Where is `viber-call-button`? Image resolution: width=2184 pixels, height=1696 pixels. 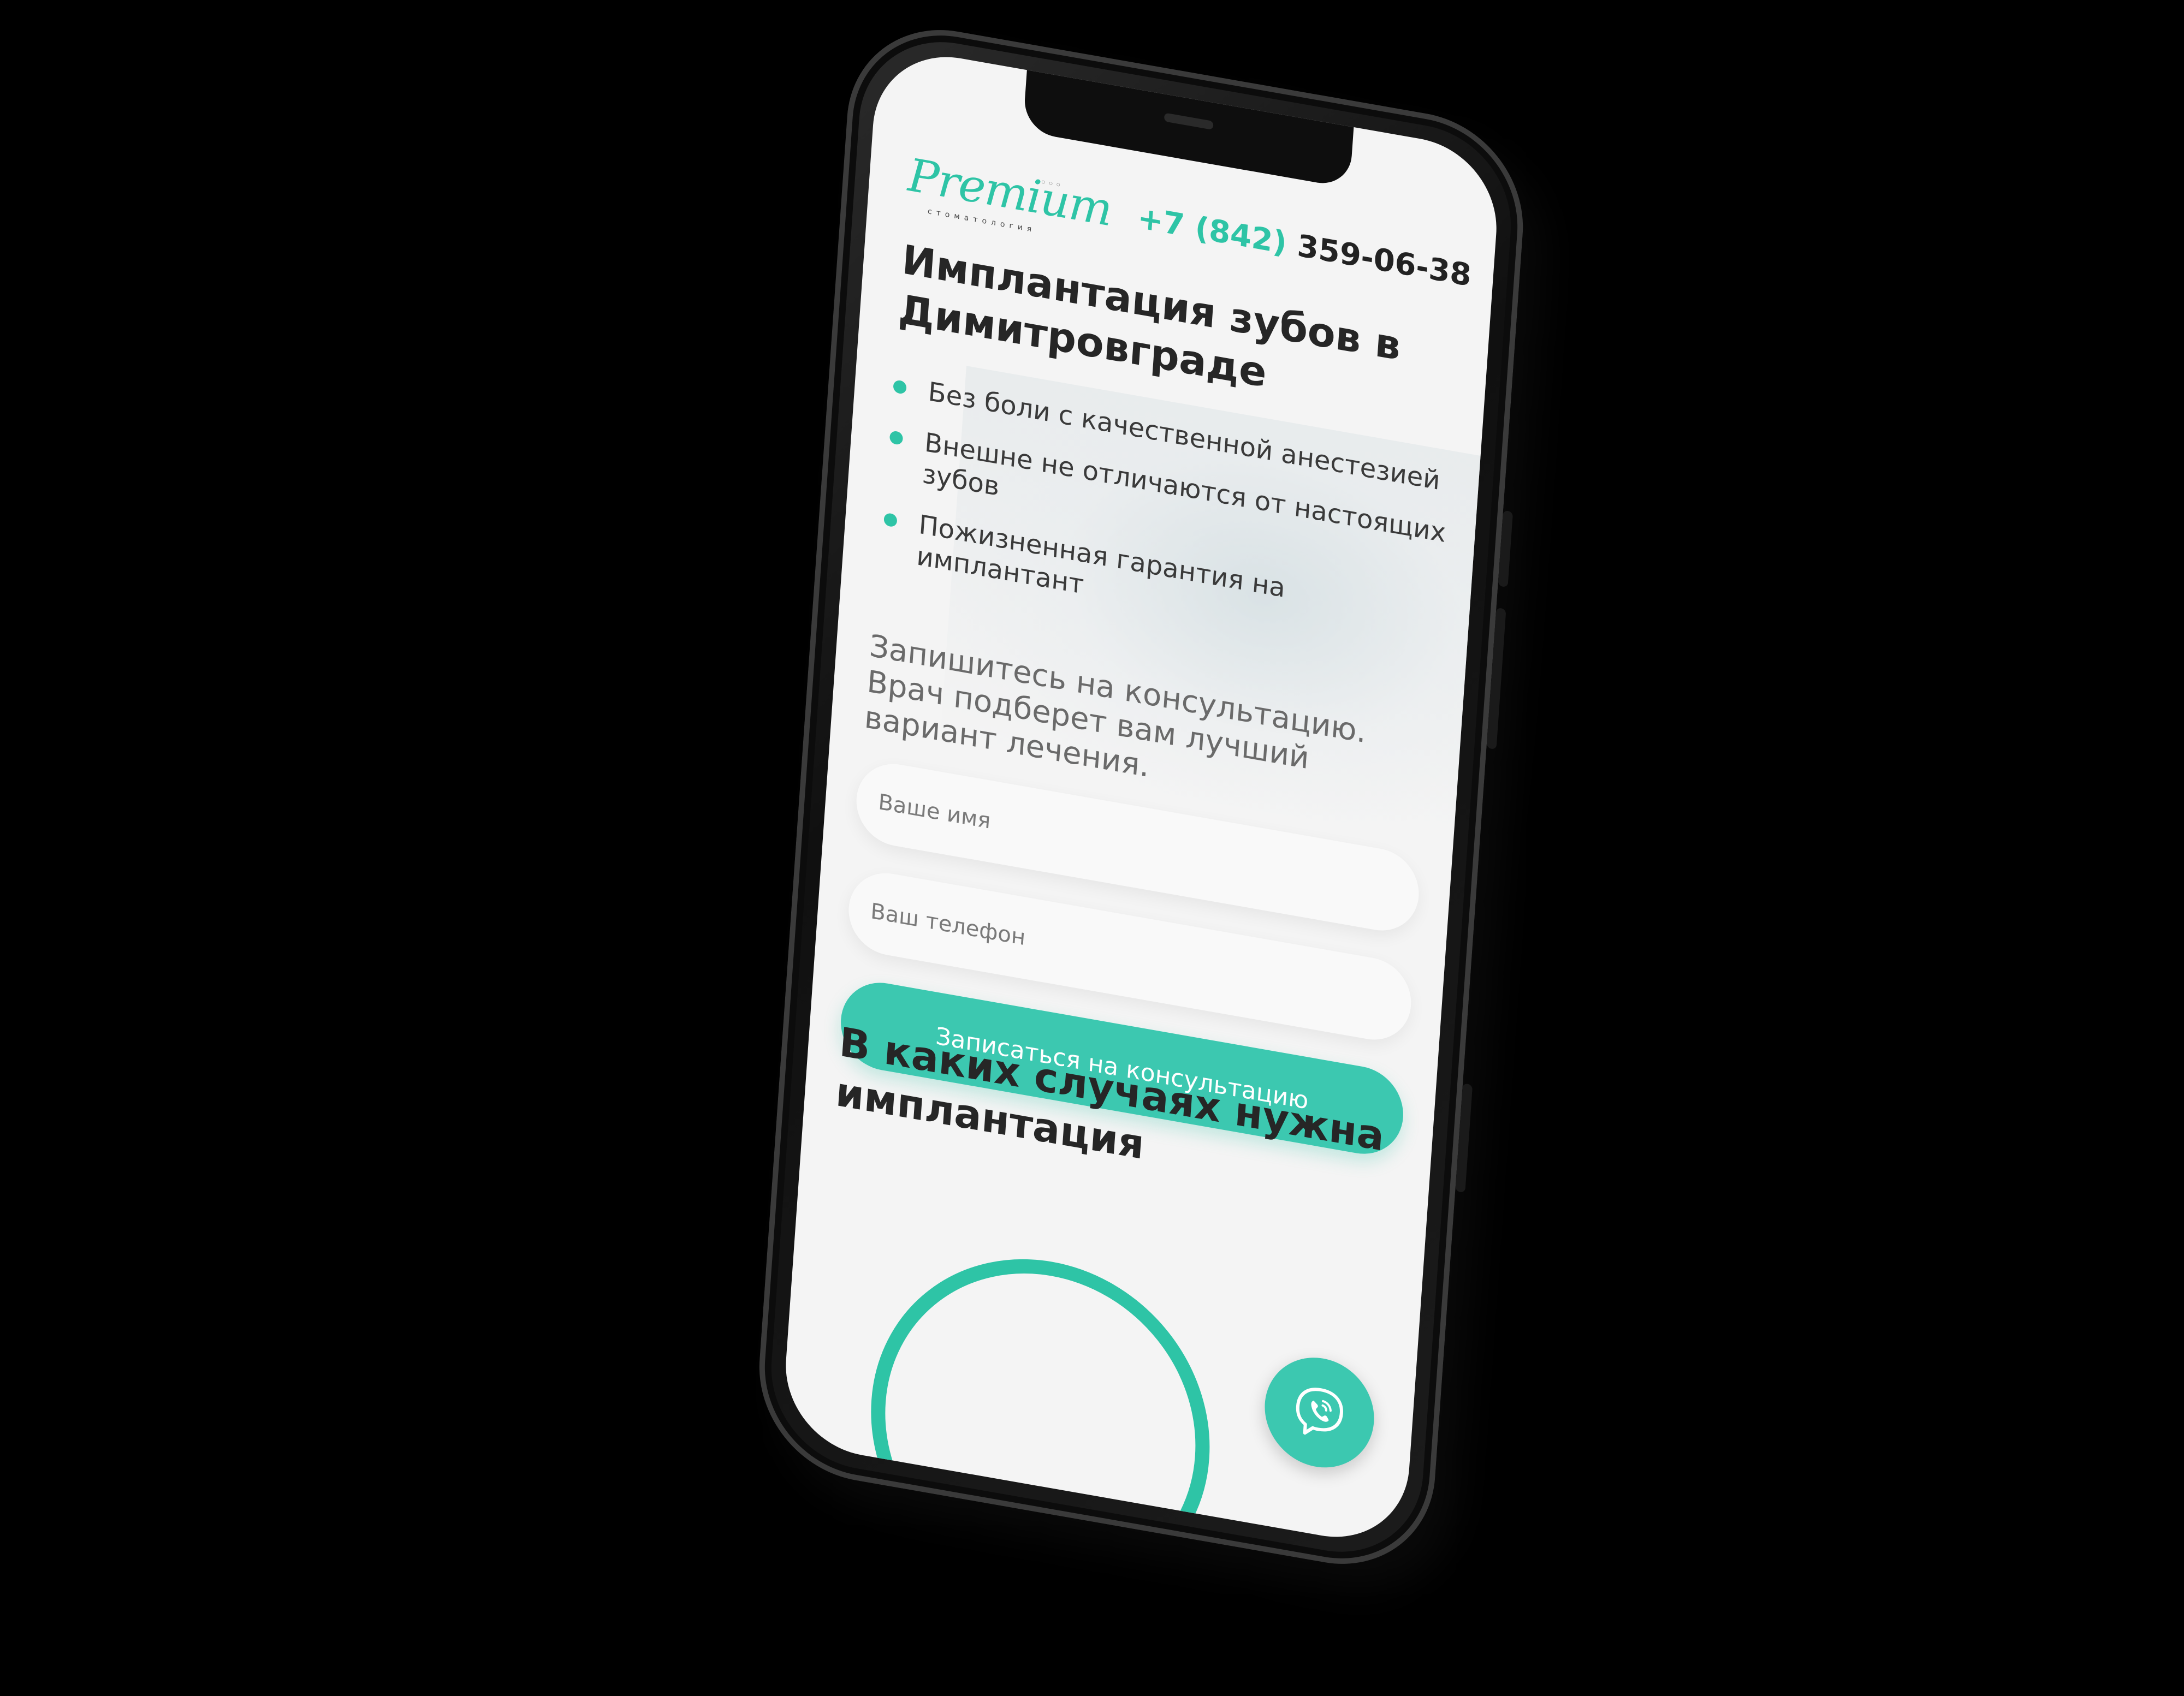
viber-call-button is located at coordinates (1319, 1413).